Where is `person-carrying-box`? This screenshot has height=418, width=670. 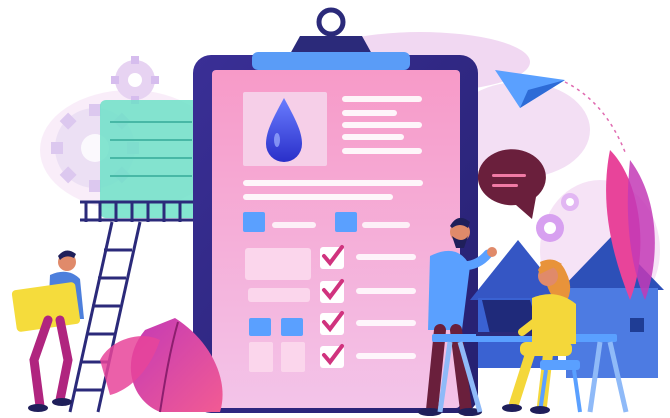
person-carrying-box is located at coordinates (47, 331).